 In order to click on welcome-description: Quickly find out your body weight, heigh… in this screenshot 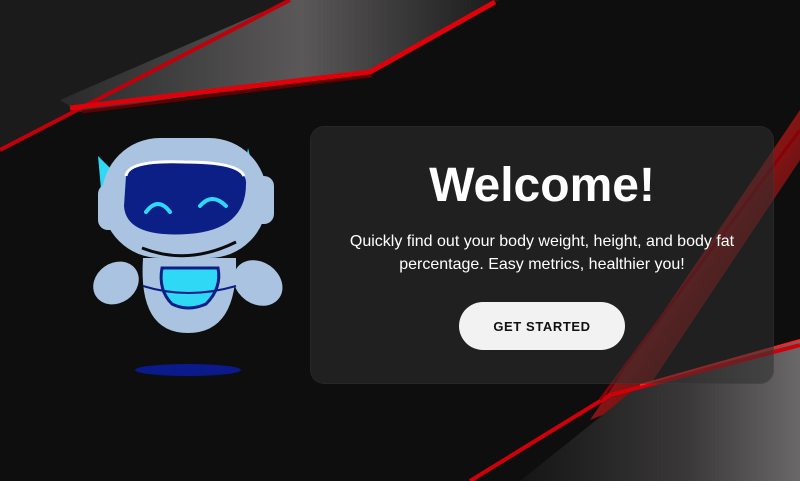, I will do `click(542, 253)`.